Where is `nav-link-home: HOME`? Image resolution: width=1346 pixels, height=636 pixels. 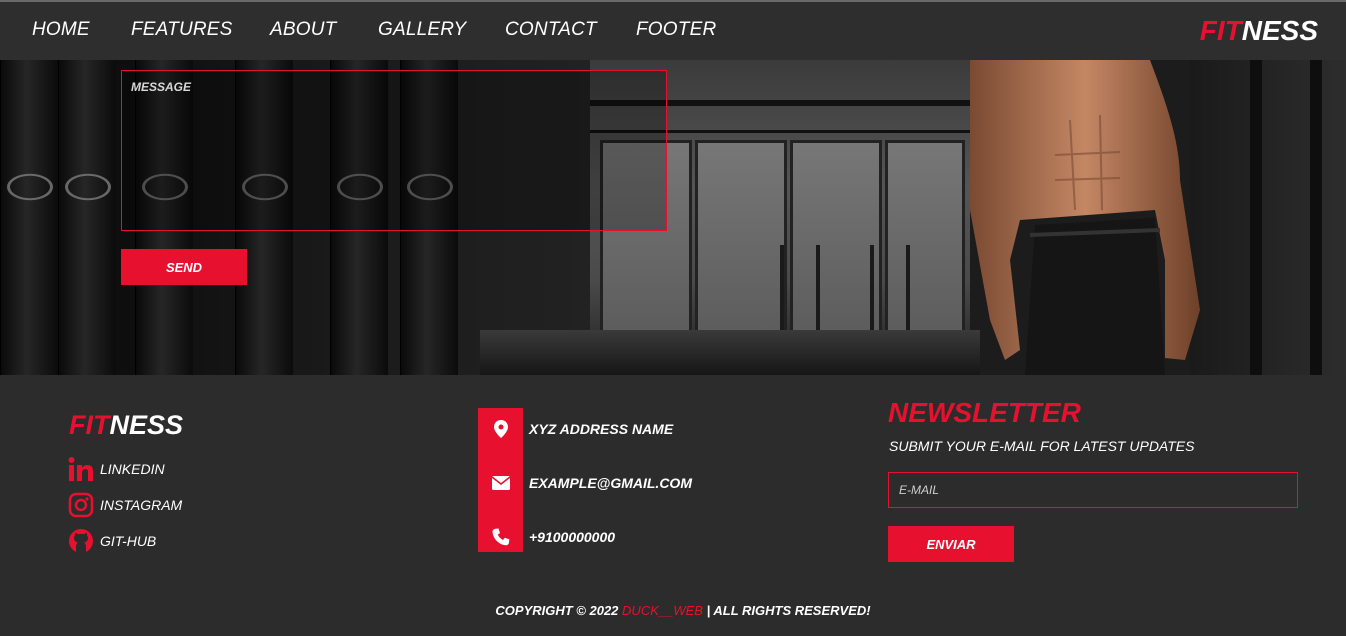 nav-link-home: HOME is located at coordinates (61, 30).